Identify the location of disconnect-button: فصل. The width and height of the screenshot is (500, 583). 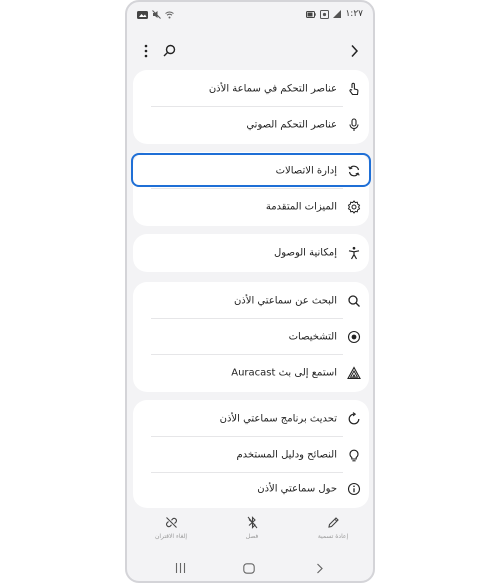
(252, 528).